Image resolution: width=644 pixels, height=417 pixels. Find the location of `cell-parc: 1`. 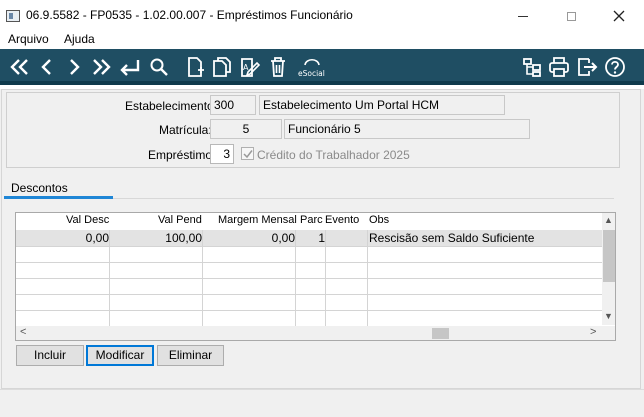

cell-parc: 1 is located at coordinates (321, 238).